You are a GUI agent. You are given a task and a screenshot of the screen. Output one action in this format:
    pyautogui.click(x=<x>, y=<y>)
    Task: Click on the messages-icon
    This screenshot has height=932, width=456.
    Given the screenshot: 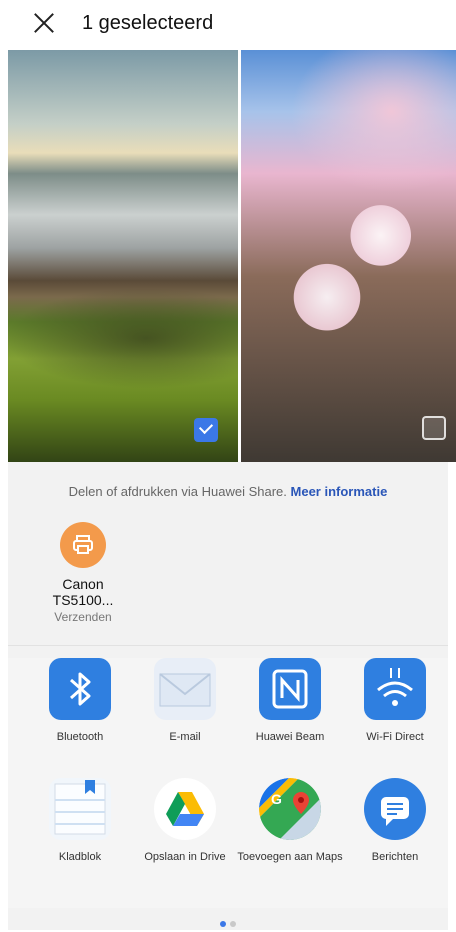 What is the action you would take?
    pyautogui.click(x=395, y=809)
    